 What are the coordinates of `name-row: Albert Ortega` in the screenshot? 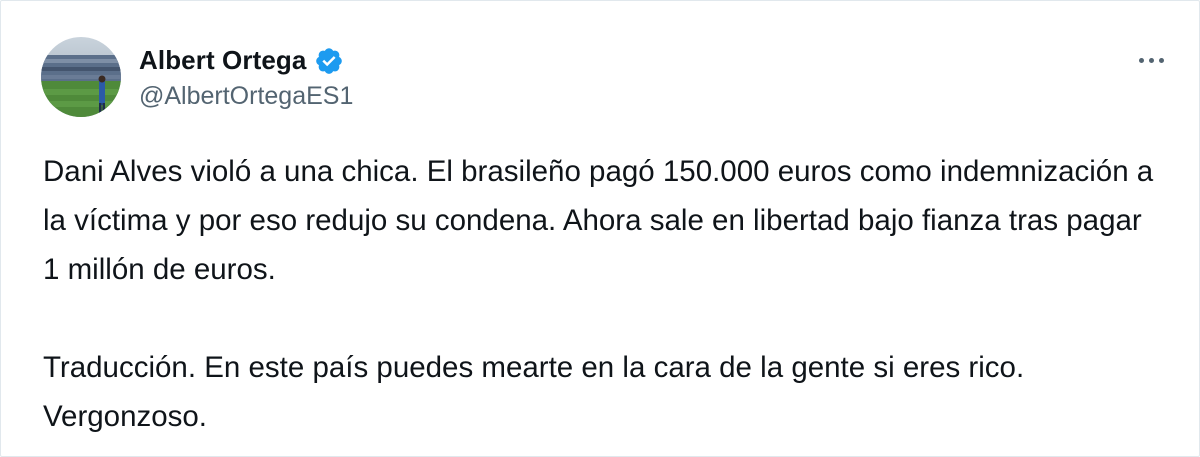 It's located at (246, 61).